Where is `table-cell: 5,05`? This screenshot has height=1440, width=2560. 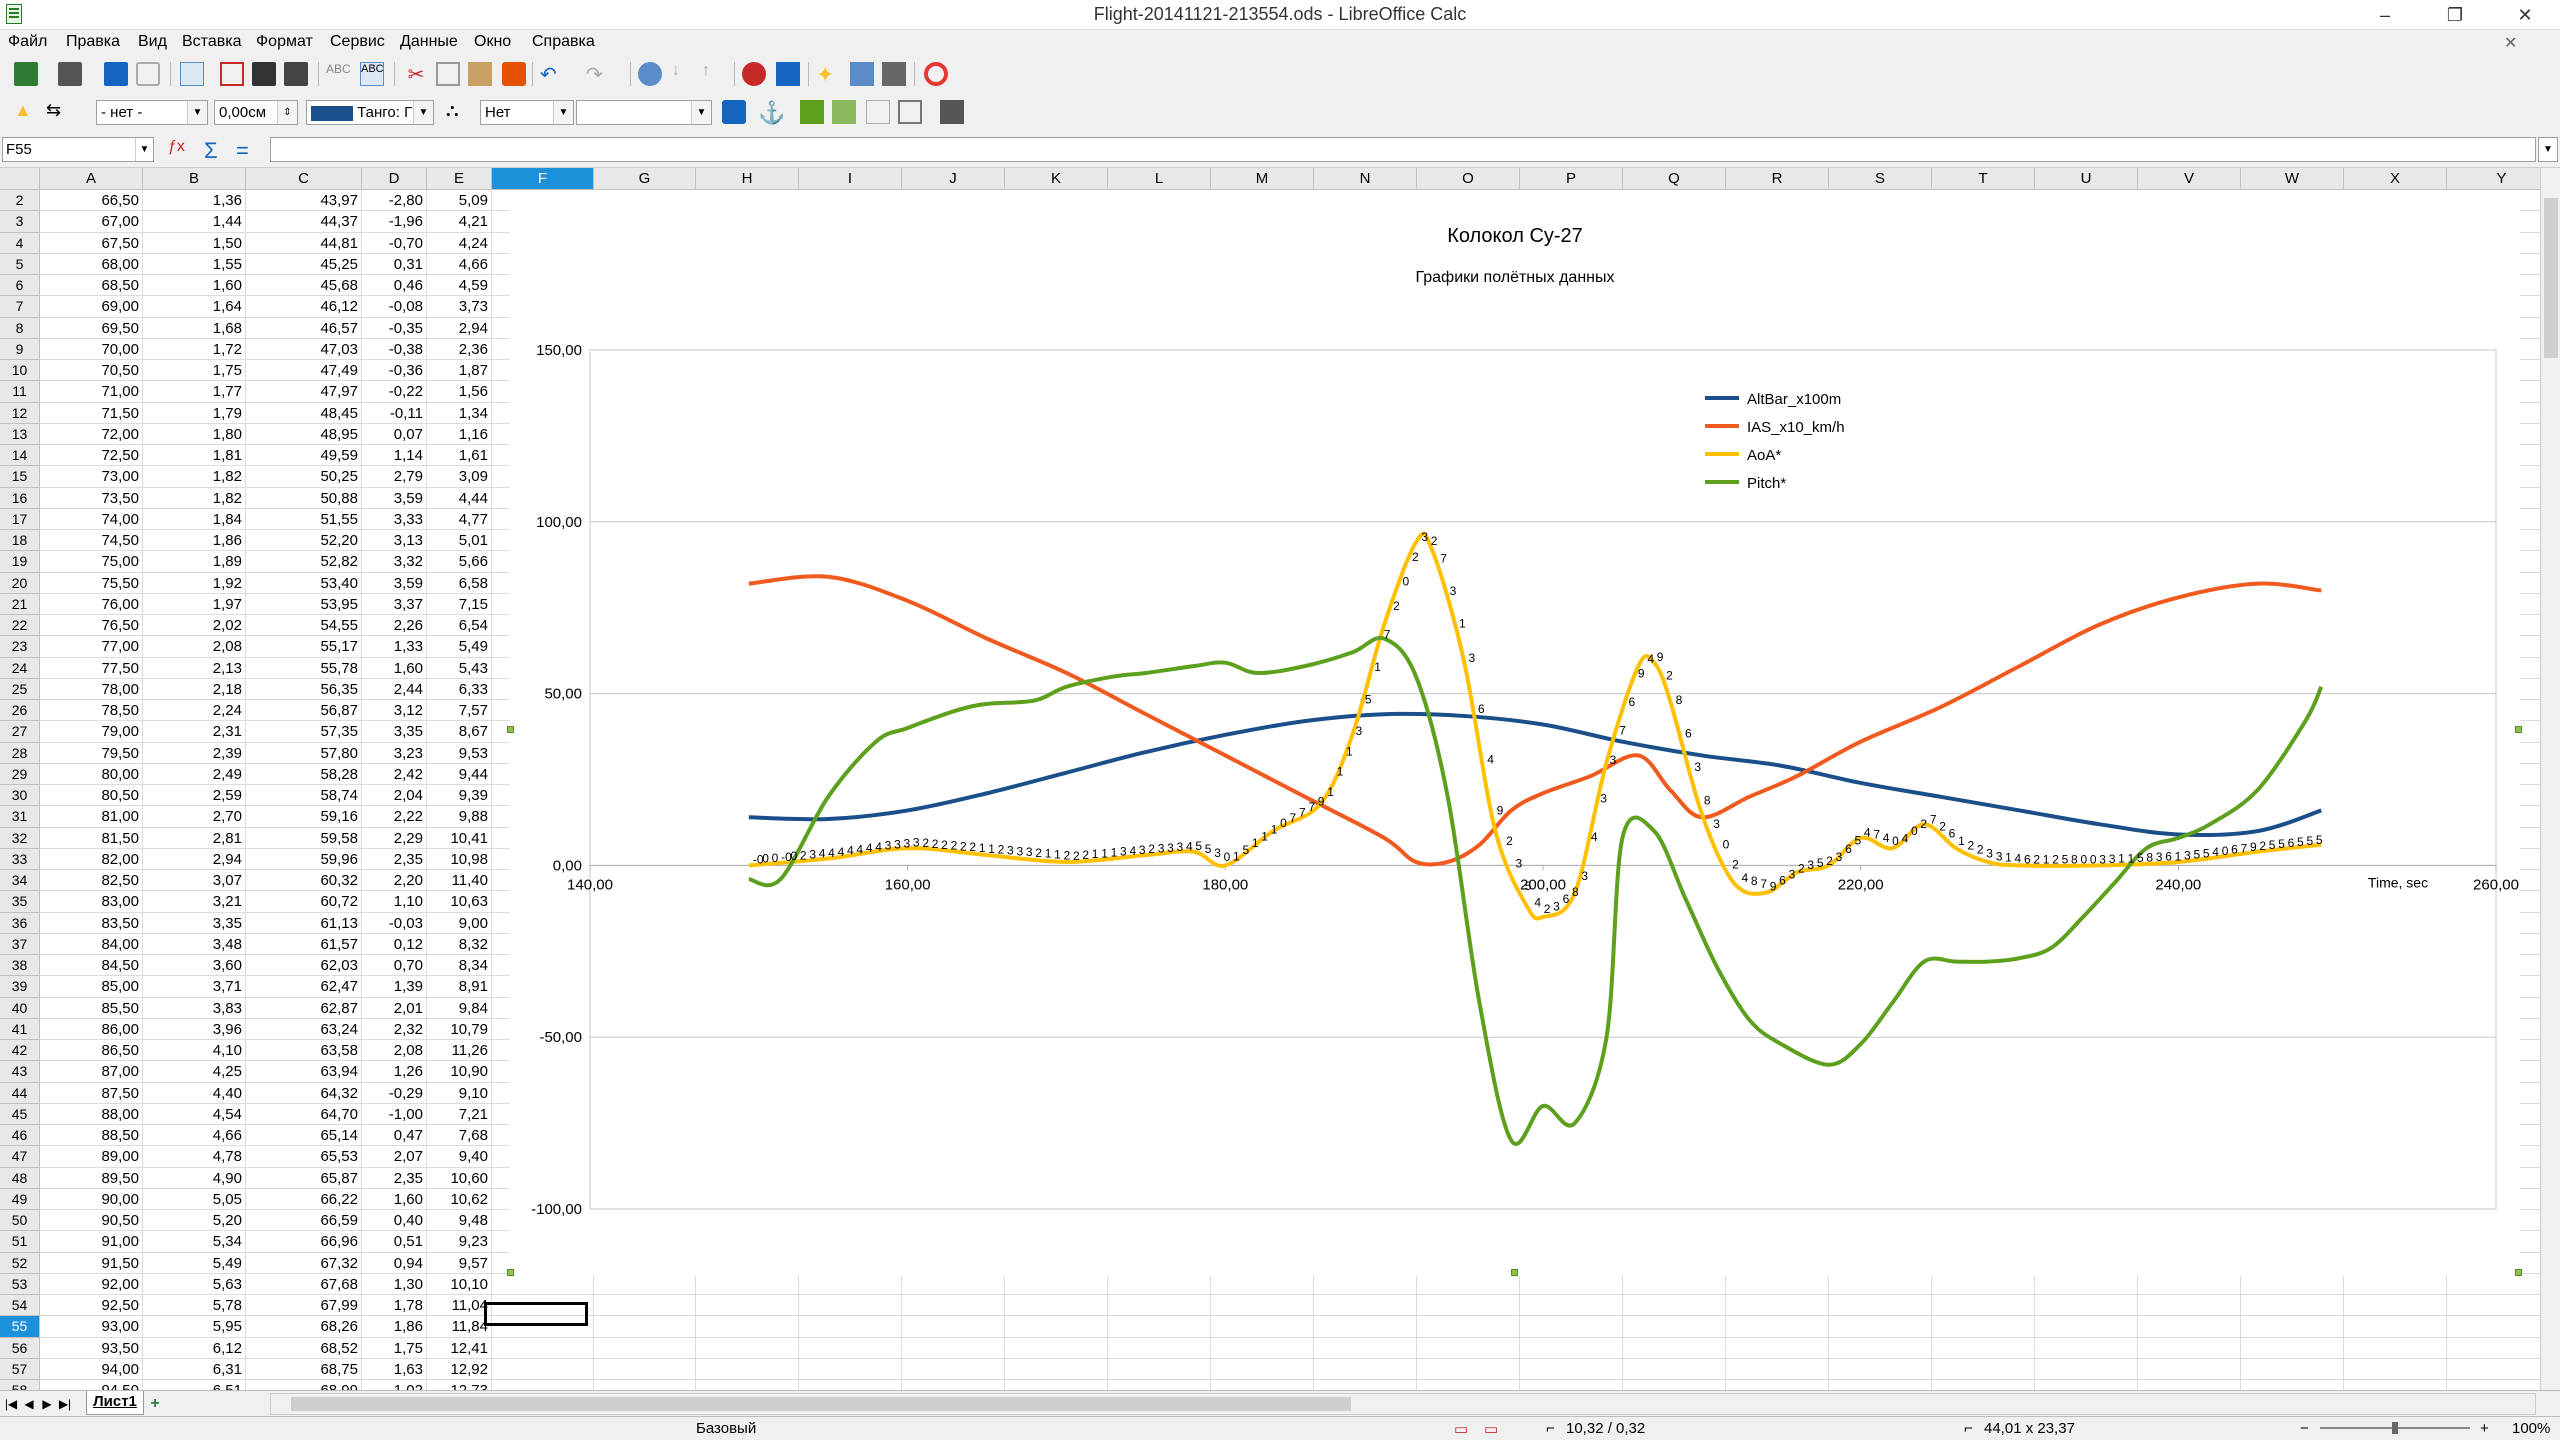
table-cell: 5,05 is located at coordinates (194, 1199).